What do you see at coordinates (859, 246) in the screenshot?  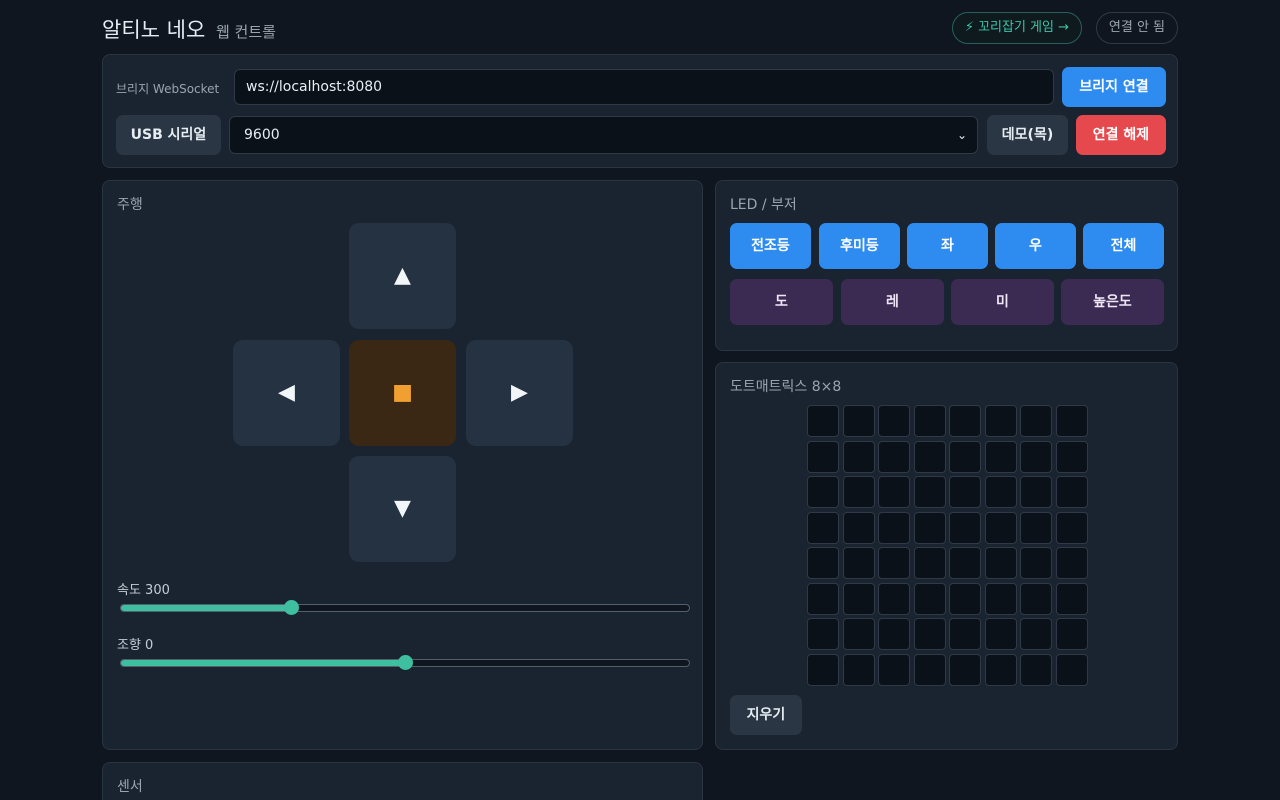 I see `taillight-button: 후미등` at bounding box center [859, 246].